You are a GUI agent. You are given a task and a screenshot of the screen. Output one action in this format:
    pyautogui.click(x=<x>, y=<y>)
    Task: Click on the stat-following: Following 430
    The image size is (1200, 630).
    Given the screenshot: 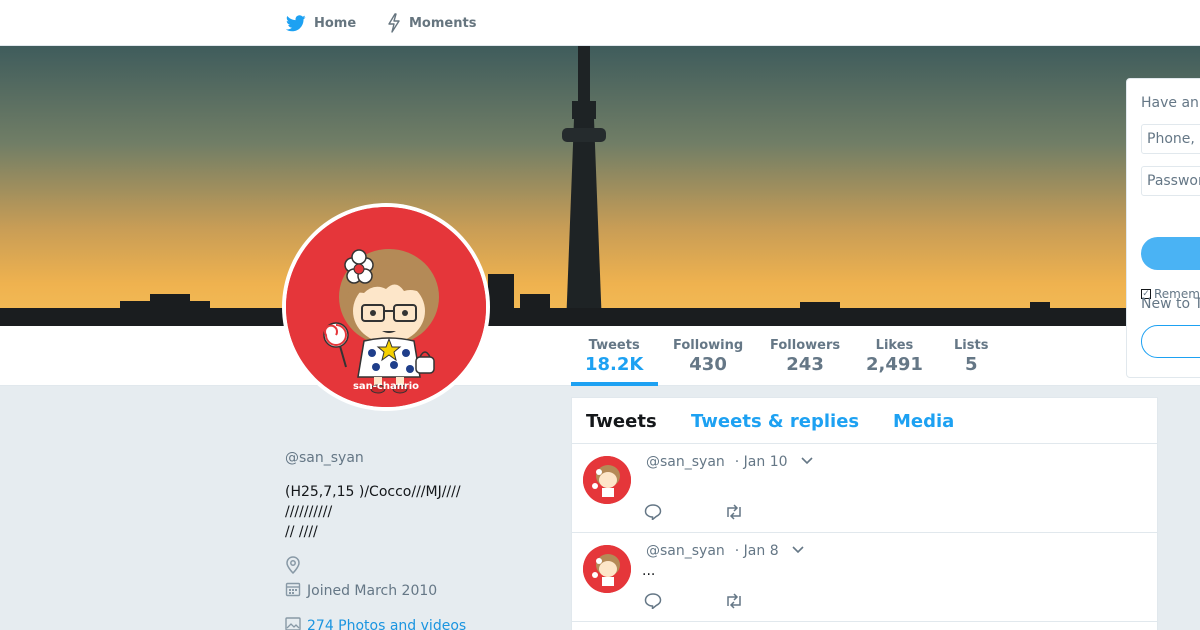 What is the action you would take?
    pyautogui.click(x=708, y=357)
    